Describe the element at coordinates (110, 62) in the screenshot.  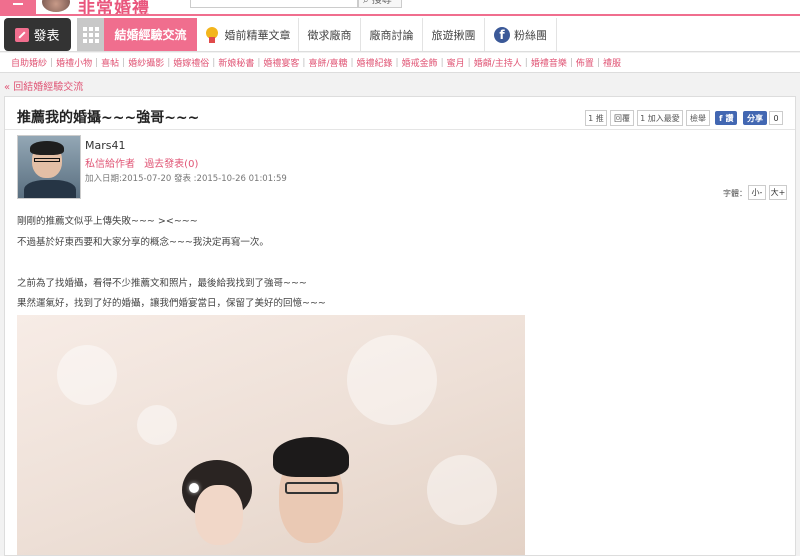
I see `category-link: 喜帖` at that location.